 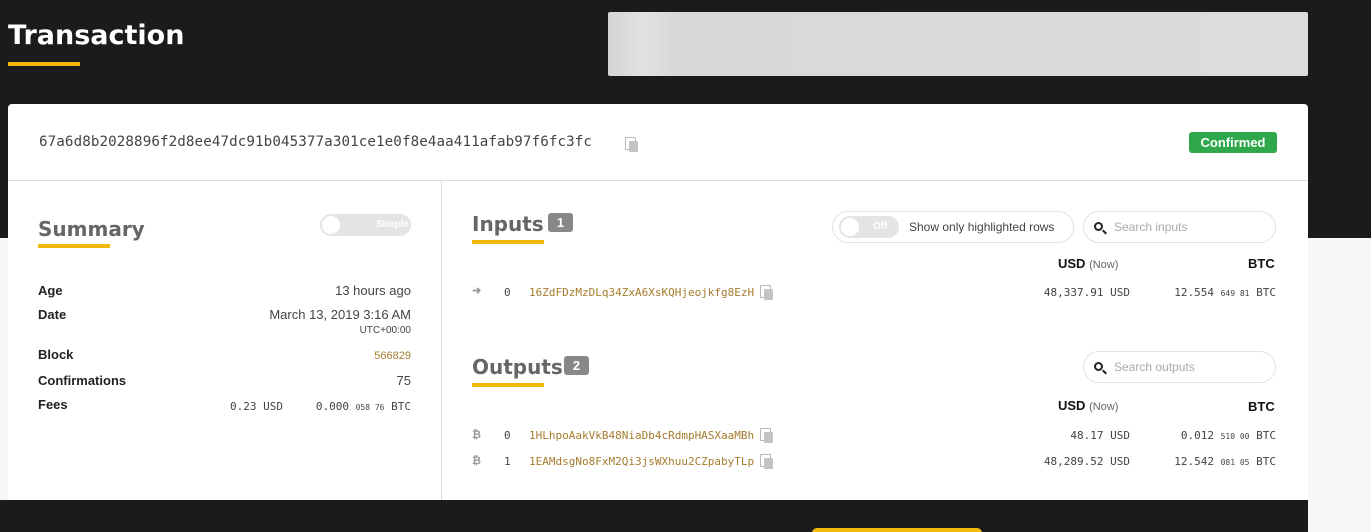 I want to click on outputs-usd-header: USD (Now), so click(x=1088, y=405).